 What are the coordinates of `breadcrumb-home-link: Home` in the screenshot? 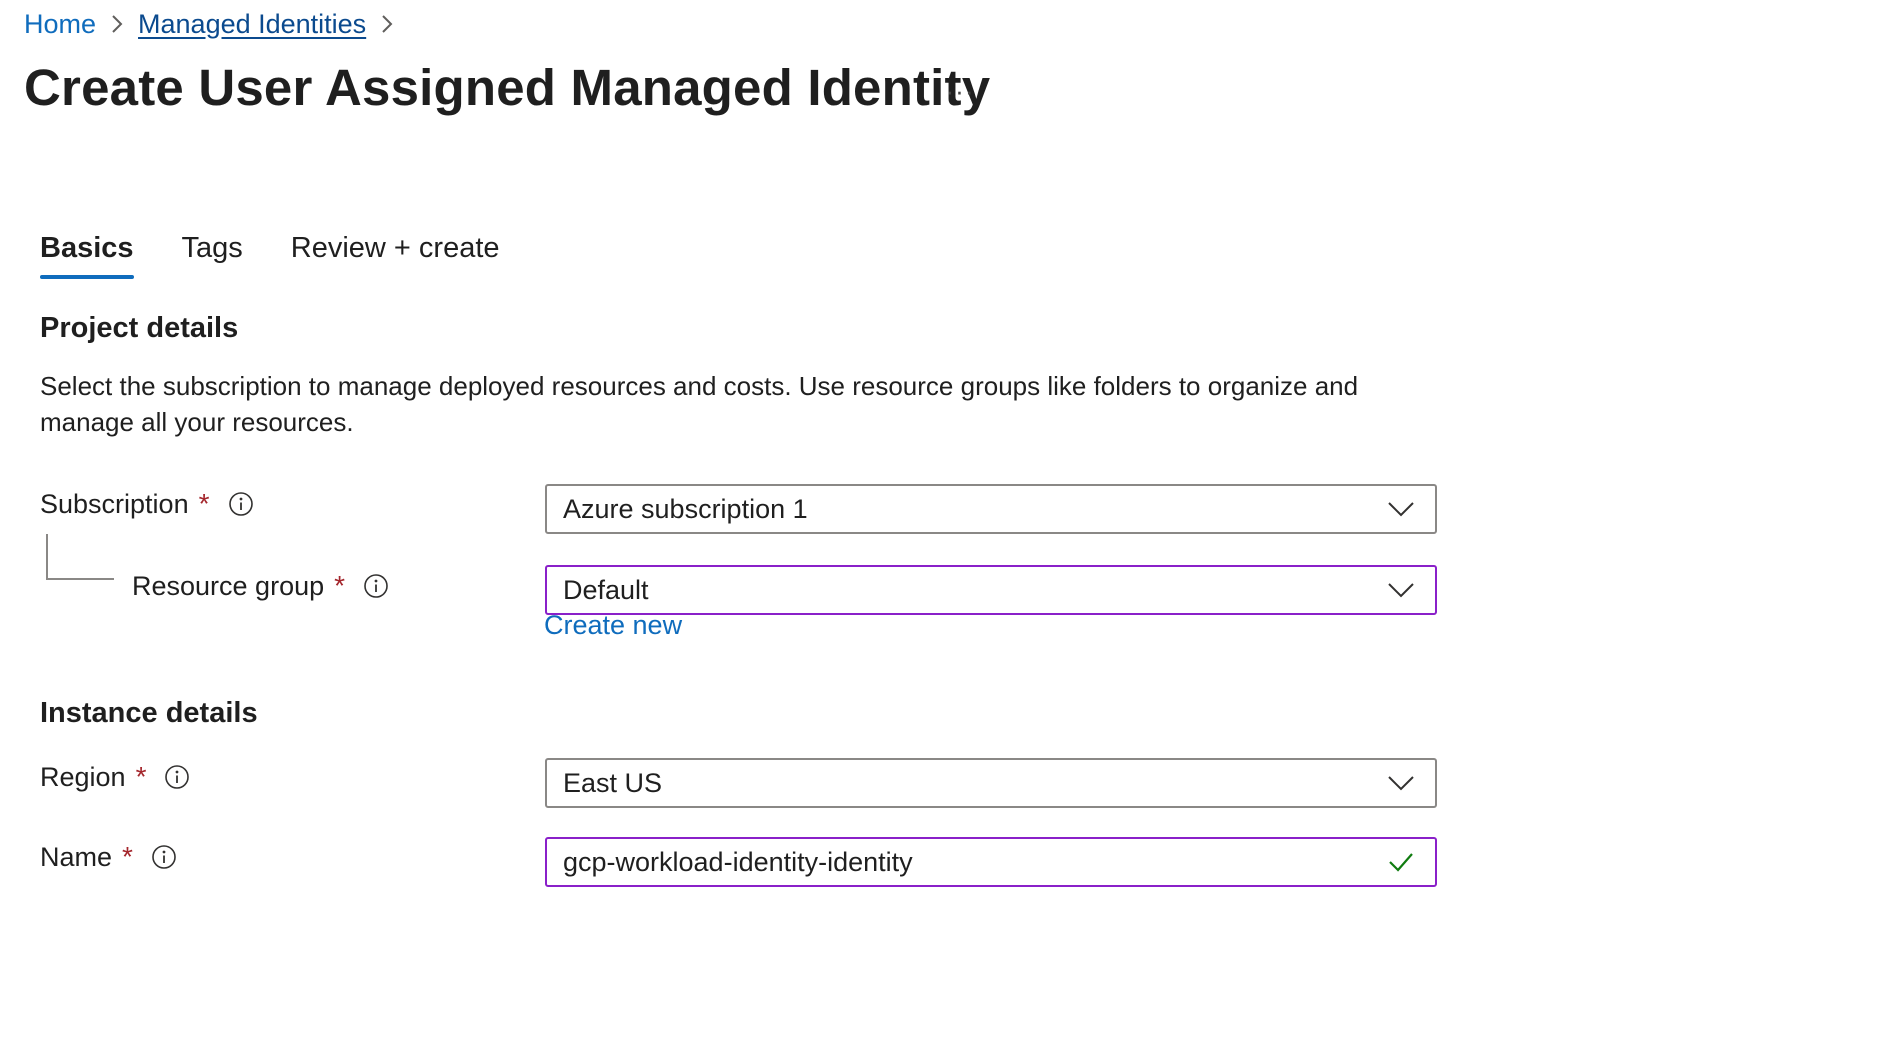 It's located at (60, 24).